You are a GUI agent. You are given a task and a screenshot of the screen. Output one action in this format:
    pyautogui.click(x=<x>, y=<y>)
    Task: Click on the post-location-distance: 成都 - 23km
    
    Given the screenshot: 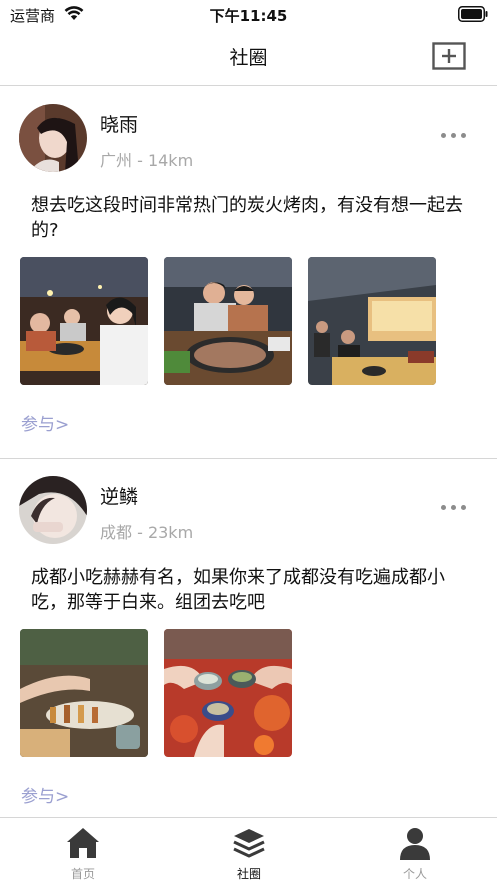 What is the action you would take?
    pyautogui.click(x=147, y=532)
    